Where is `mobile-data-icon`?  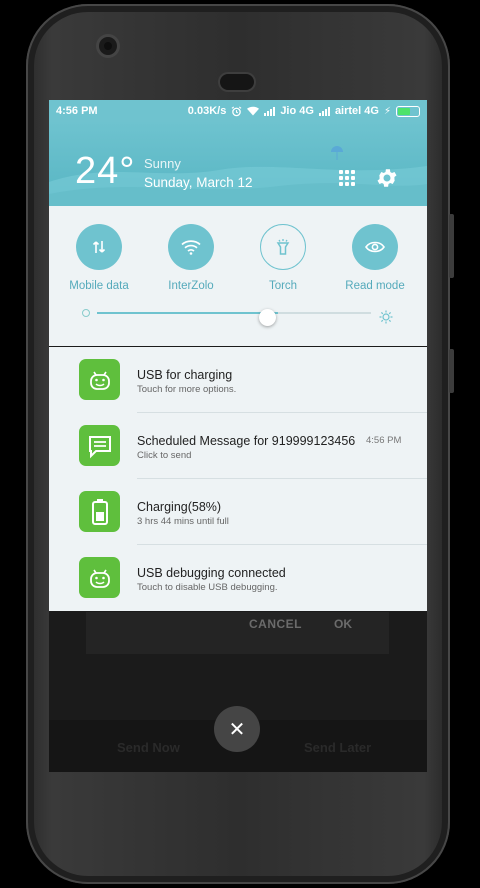 mobile-data-icon is located at coordinates (99, 247).